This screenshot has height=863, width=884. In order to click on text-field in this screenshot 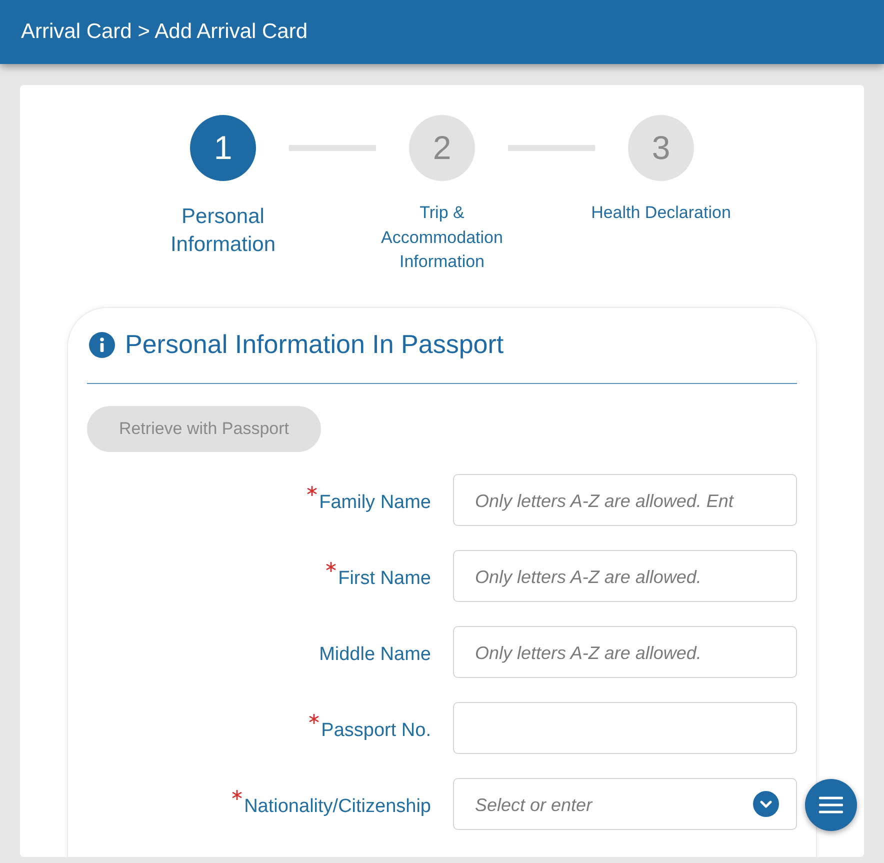, I will do `click(625, 728)`.